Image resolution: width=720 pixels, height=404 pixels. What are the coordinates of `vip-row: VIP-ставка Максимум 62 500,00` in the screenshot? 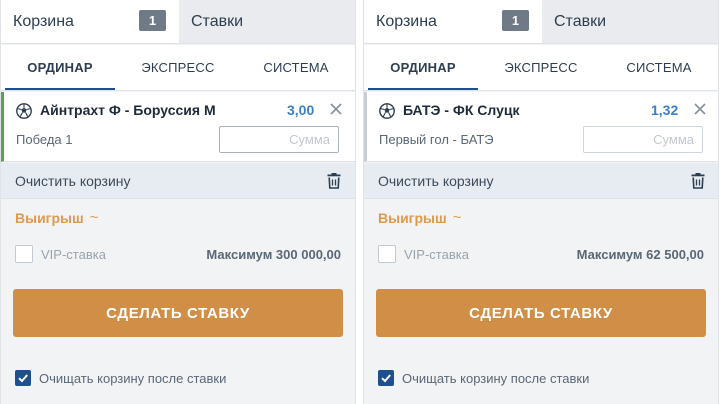 It's located at (541, 255).